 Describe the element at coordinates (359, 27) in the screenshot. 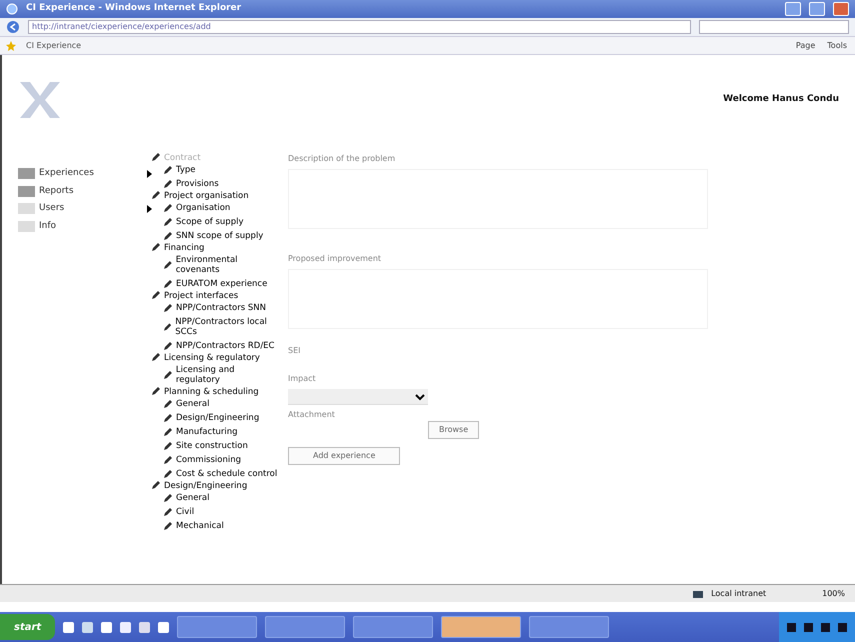

I see `address-field: http://intranet/ciexperience/experiences/add` at that location.